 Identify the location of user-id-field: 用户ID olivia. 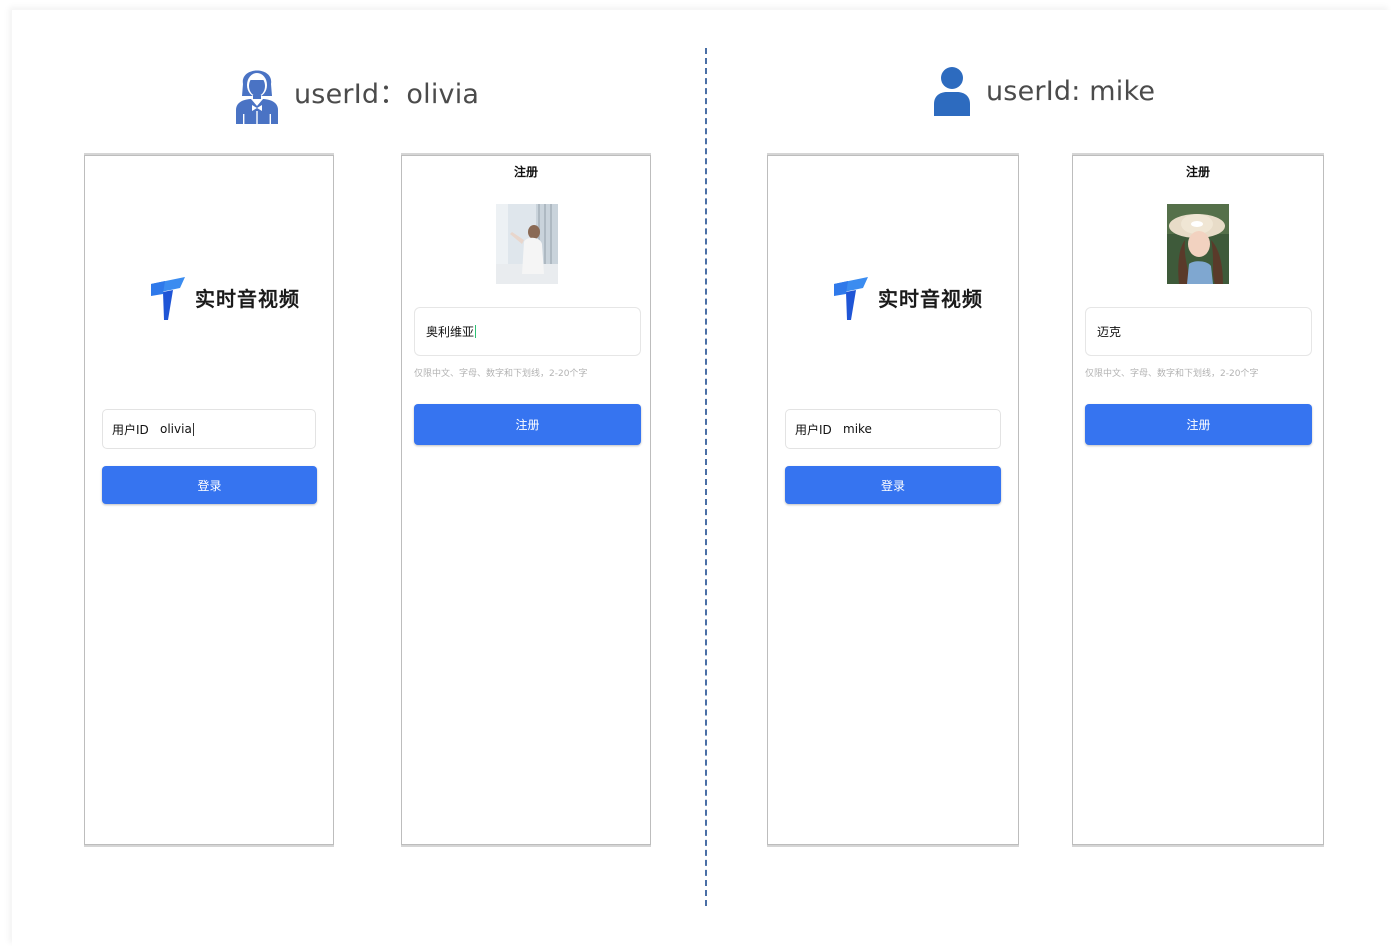
(209, 429).